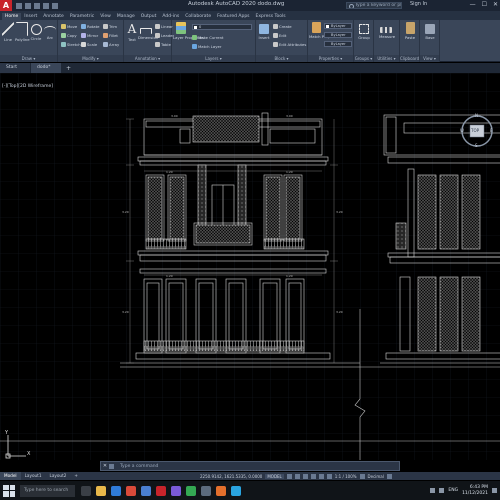 The width and height of the screenshot is (500, 500). I want to click on snap-icon, so click(297, 476).